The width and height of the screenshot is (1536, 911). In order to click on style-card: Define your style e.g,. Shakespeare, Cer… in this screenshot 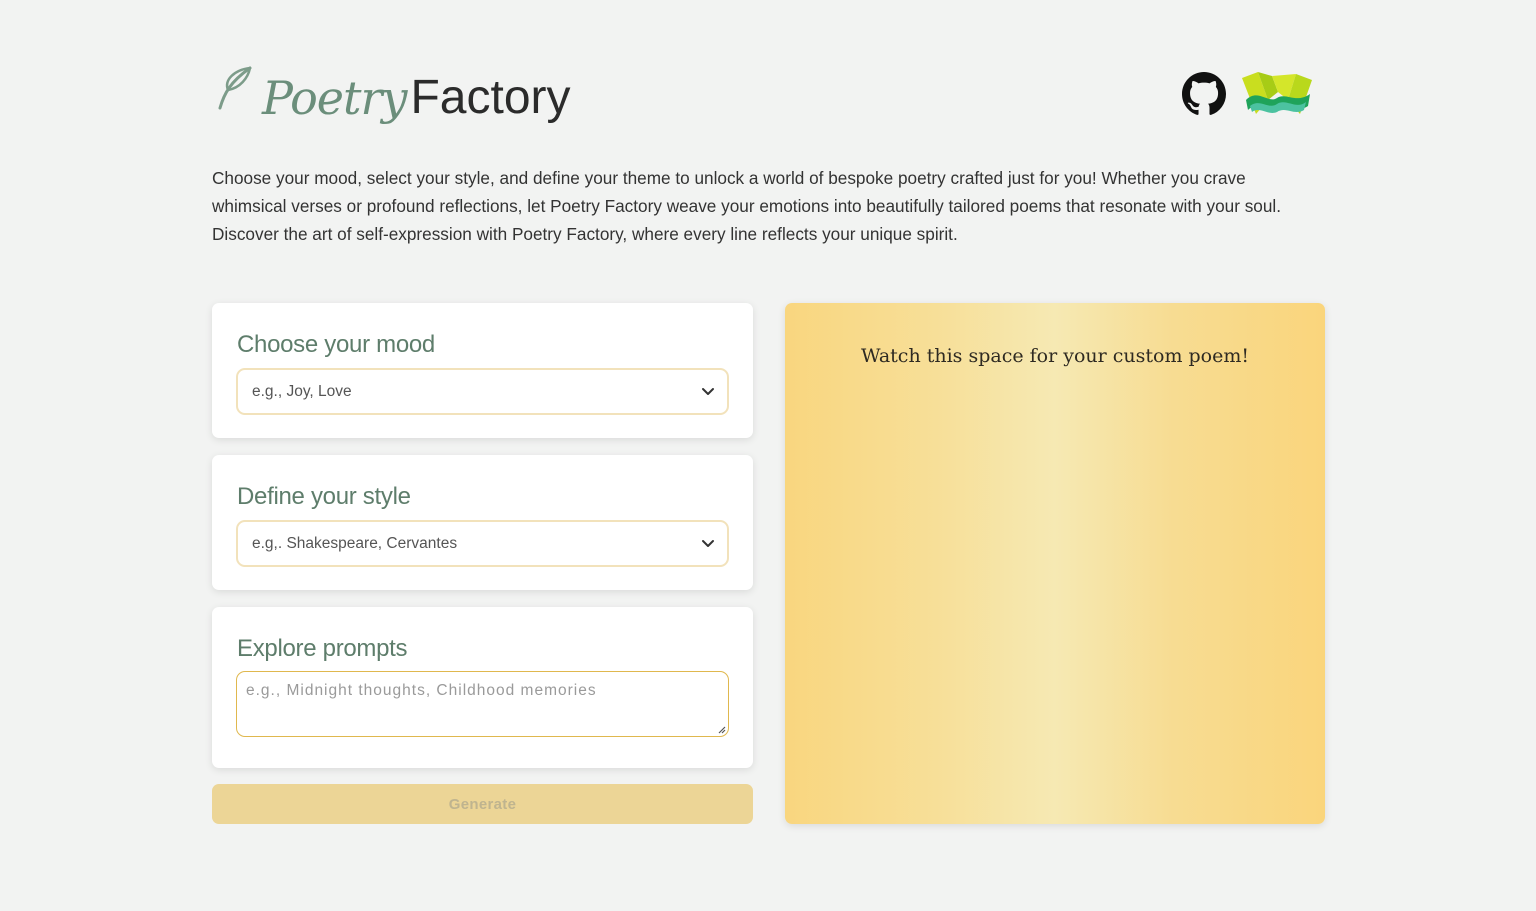, I will do `click(482, 522)`.